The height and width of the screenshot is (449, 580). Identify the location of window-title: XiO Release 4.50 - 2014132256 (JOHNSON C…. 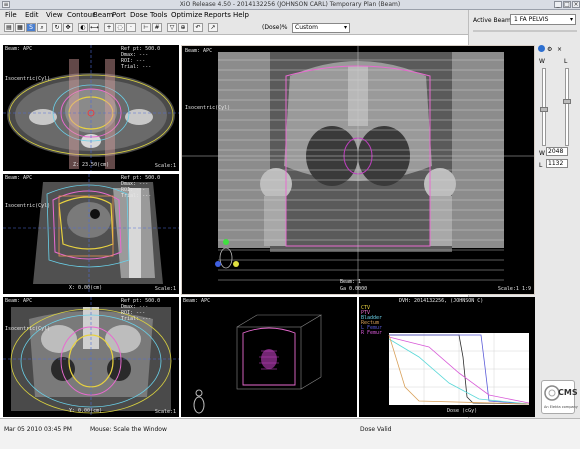
(290, 4).